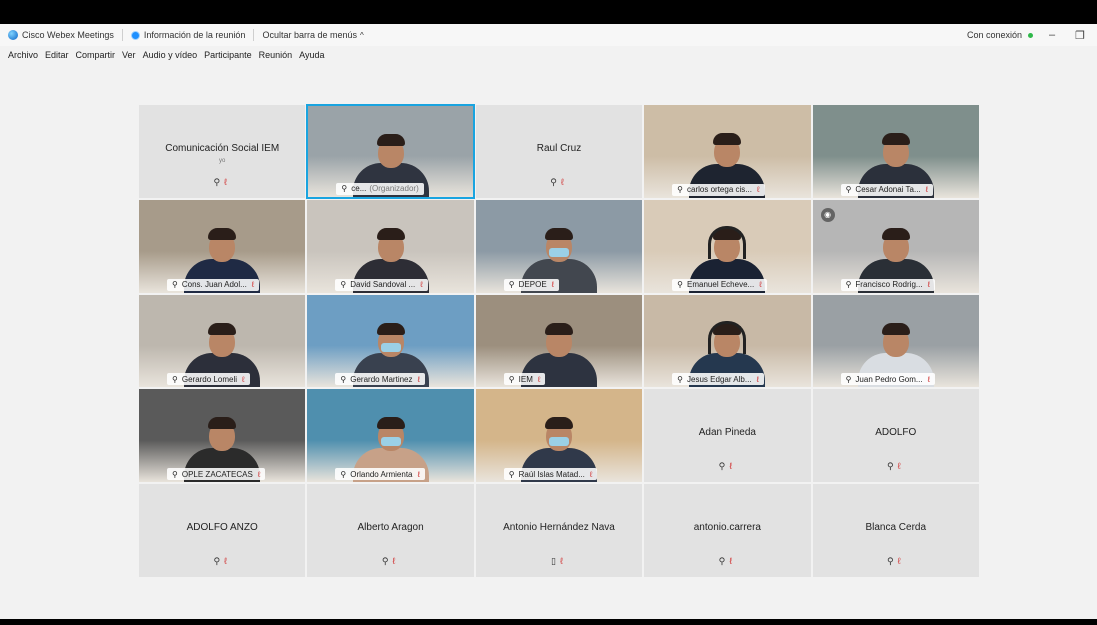  I want to click on participant-tile: ⚲ Orlando Armienta ℓ, so click(390, 436).